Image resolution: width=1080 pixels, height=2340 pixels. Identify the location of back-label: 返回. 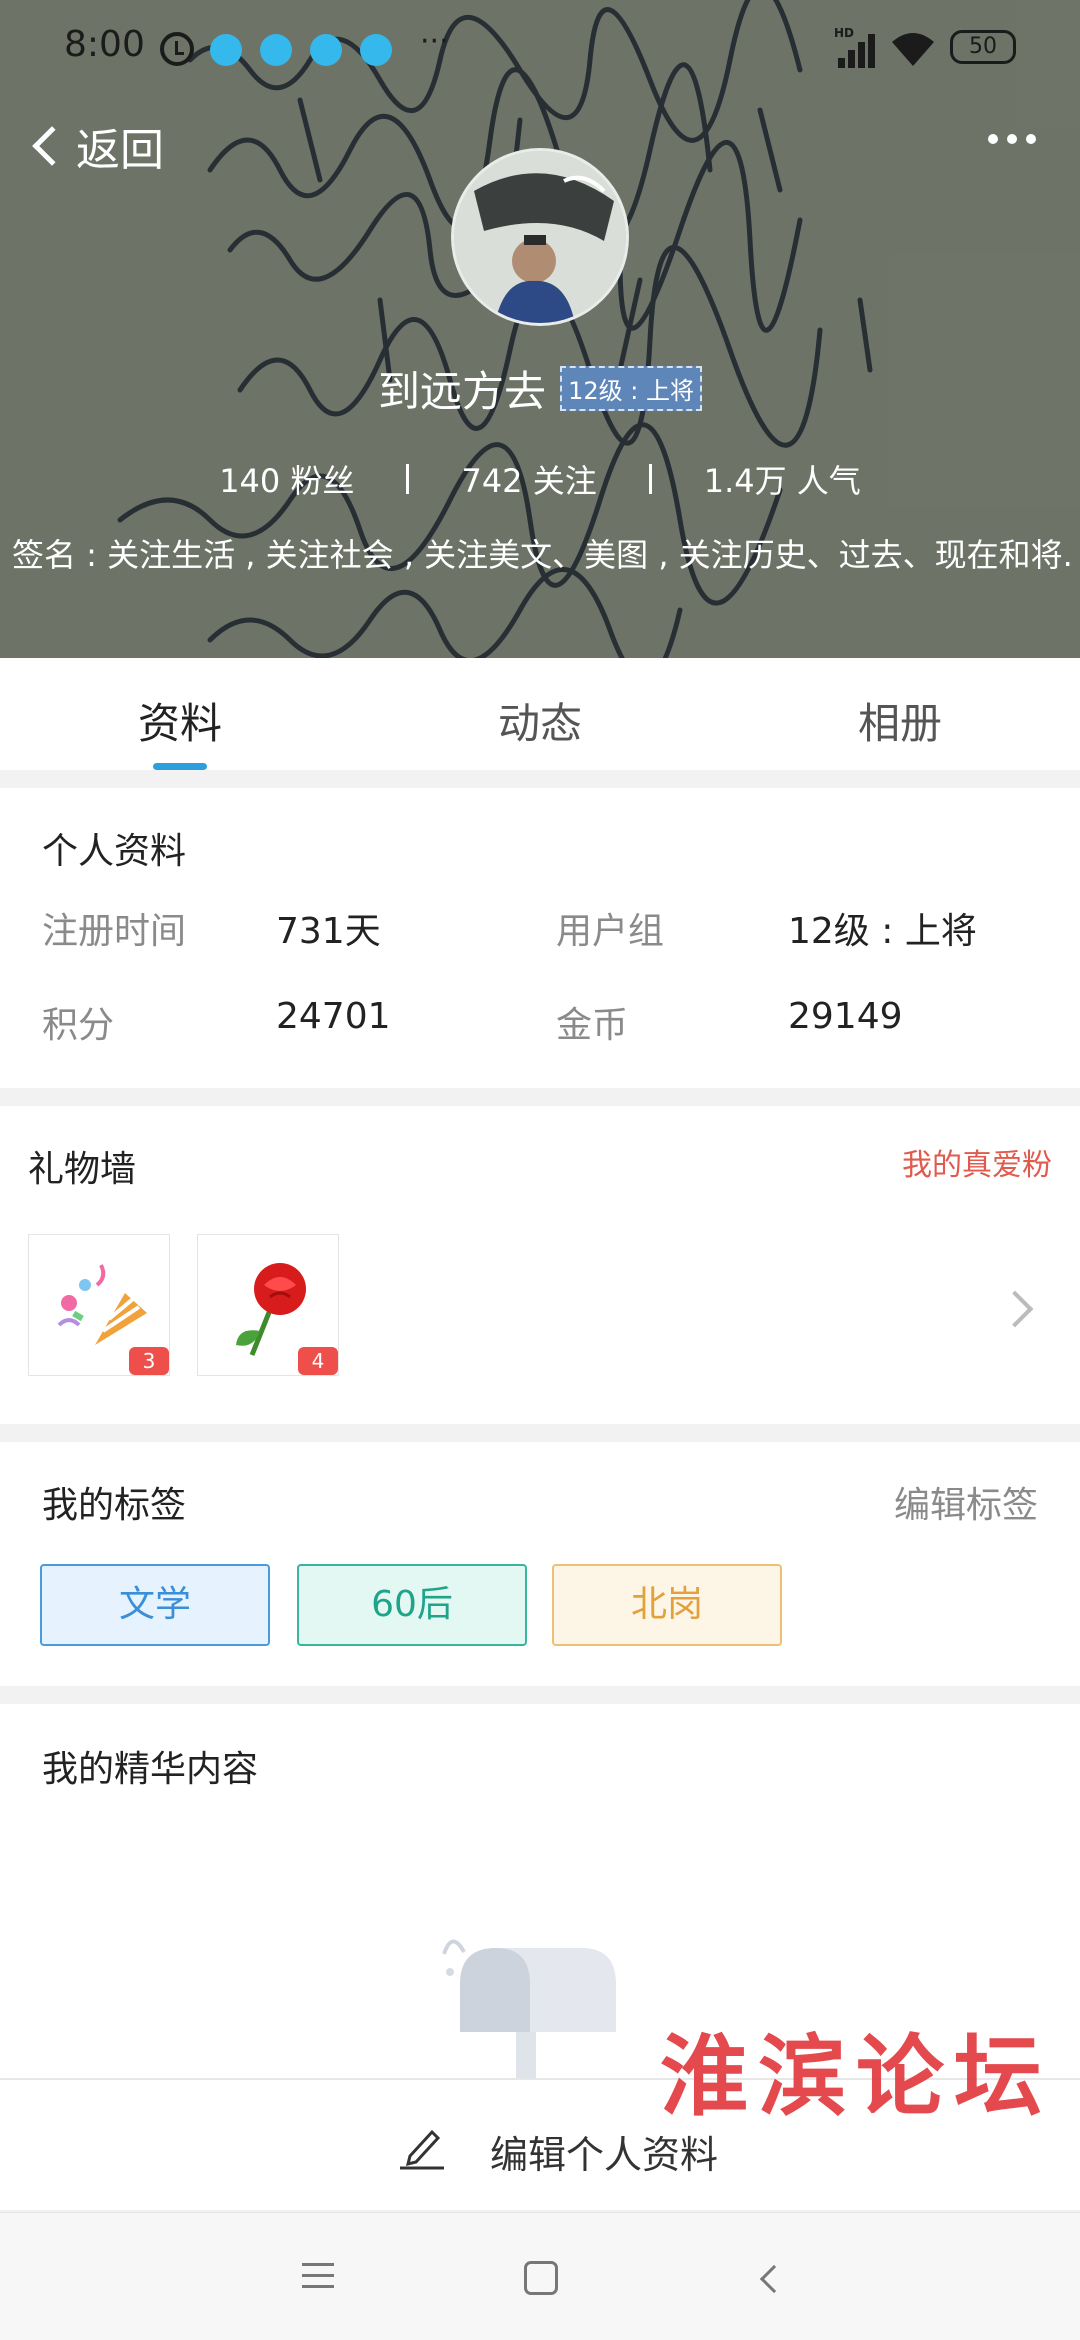
(120, 150).